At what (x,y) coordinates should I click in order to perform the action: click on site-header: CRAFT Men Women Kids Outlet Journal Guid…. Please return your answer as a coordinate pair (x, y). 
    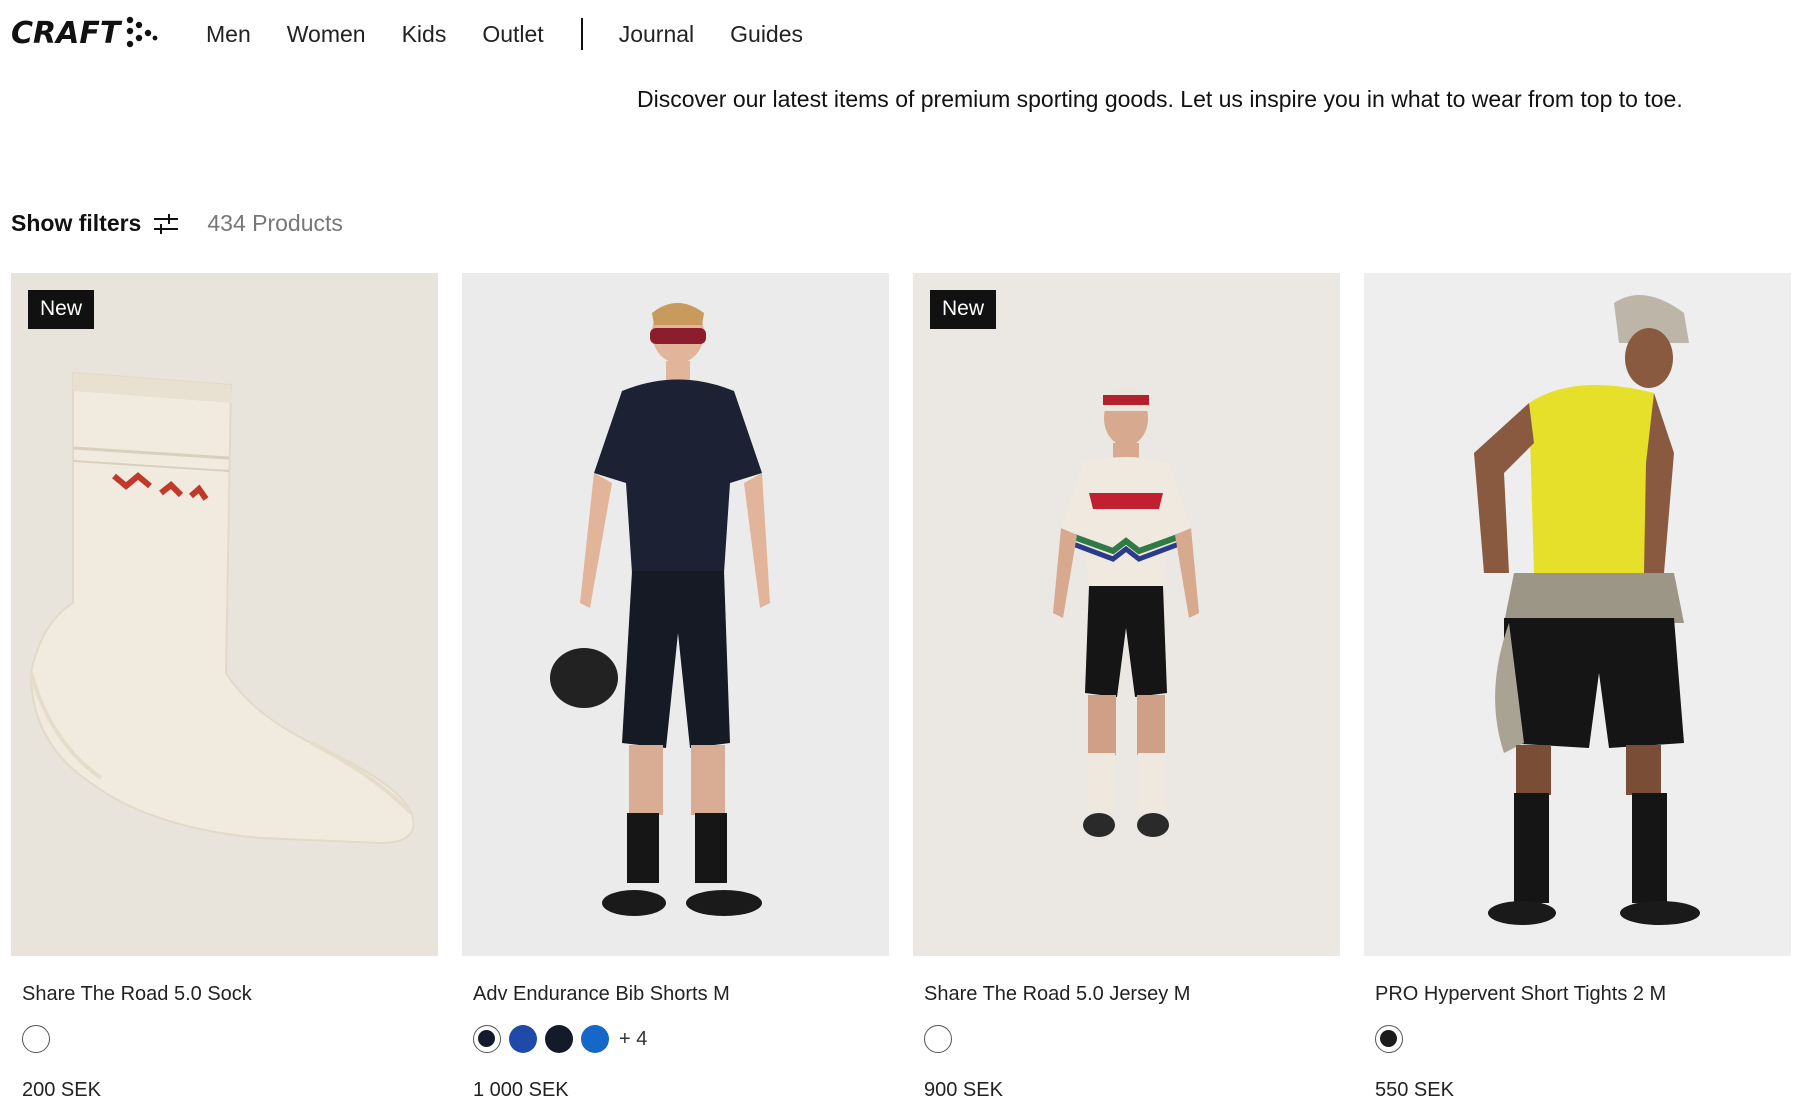
    Looking at the image, I should click on (900, 35).